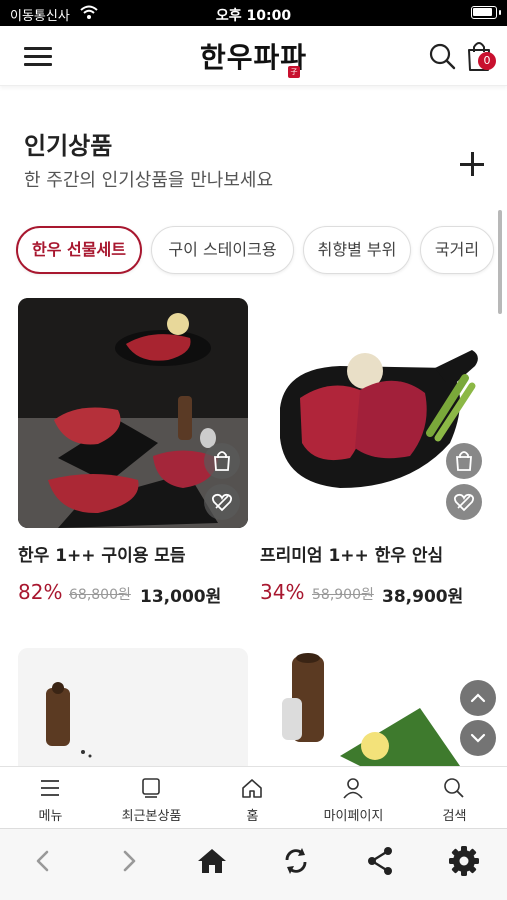 The width and height of the screenshot is (507, 900). Describe the element at coordinates (50, 816) in the screenshot. I see `nav-label: 메뉴` at that location.